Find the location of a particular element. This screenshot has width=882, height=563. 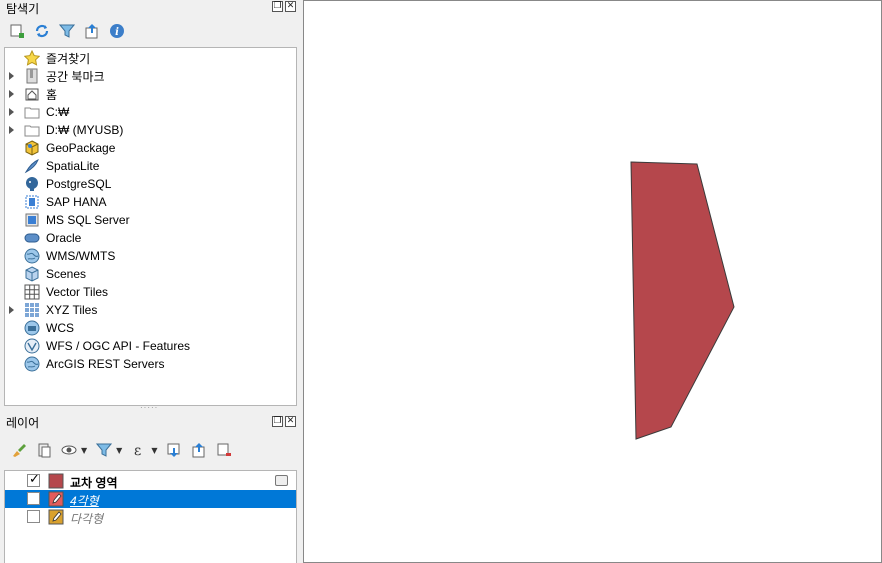

filter-expression-button: ε is located at coordinates (139, 450).